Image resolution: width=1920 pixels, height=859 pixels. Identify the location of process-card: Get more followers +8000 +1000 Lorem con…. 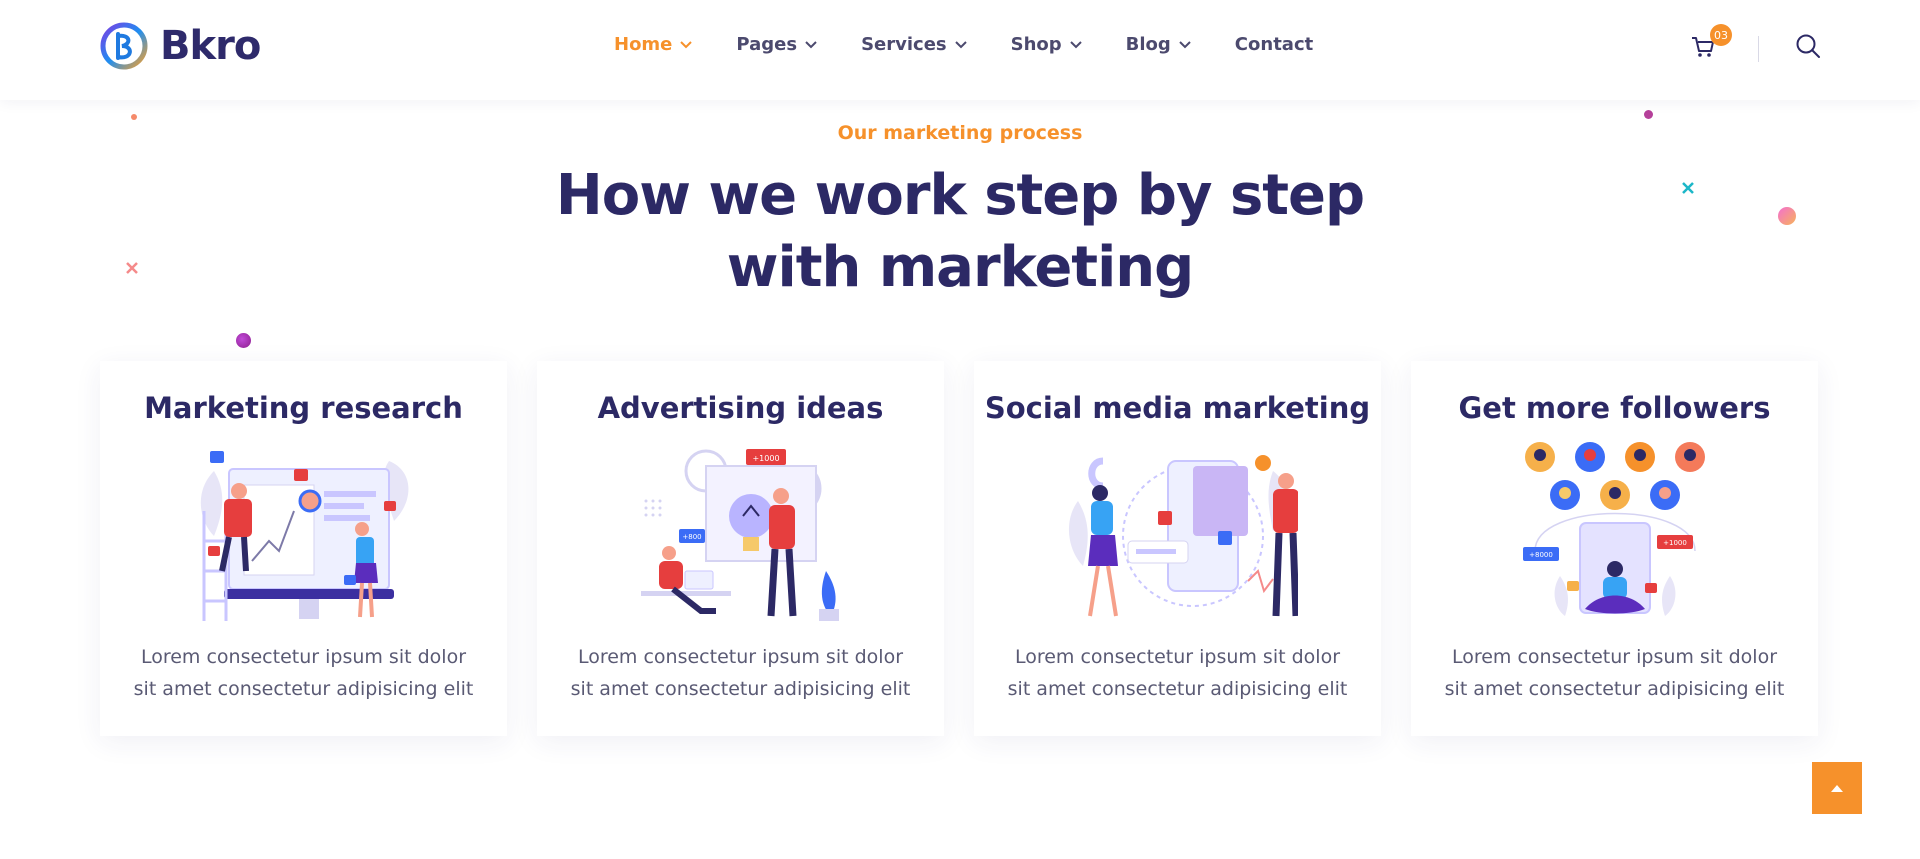
(1614, 548).